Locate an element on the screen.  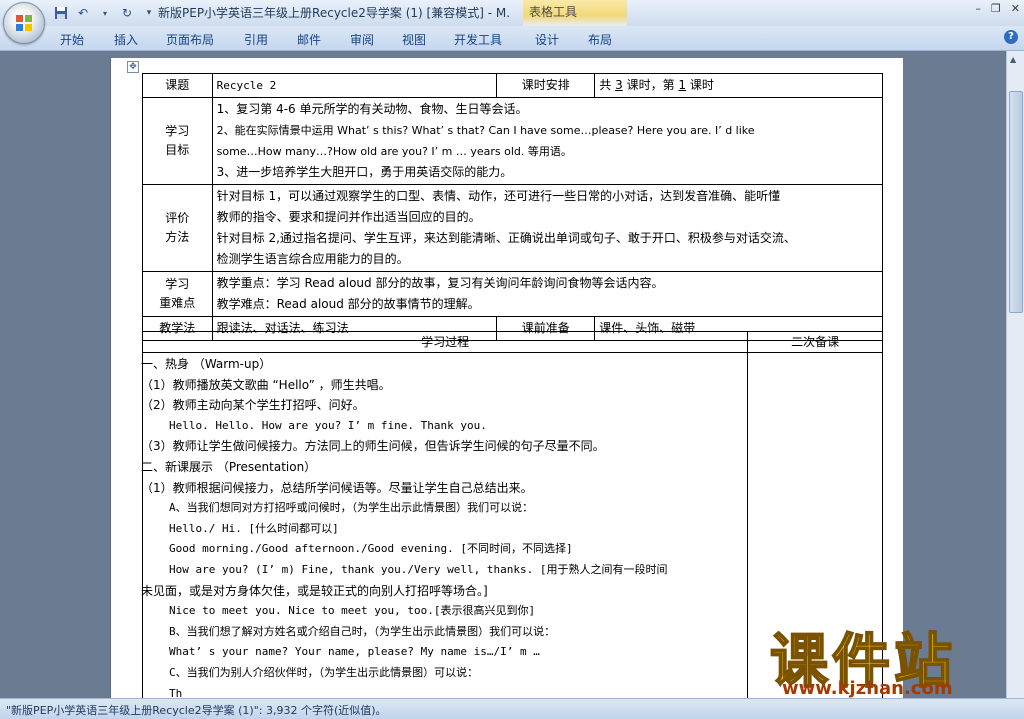
window-controls: – ❐ ✕ is located at coordinates (997, 8).